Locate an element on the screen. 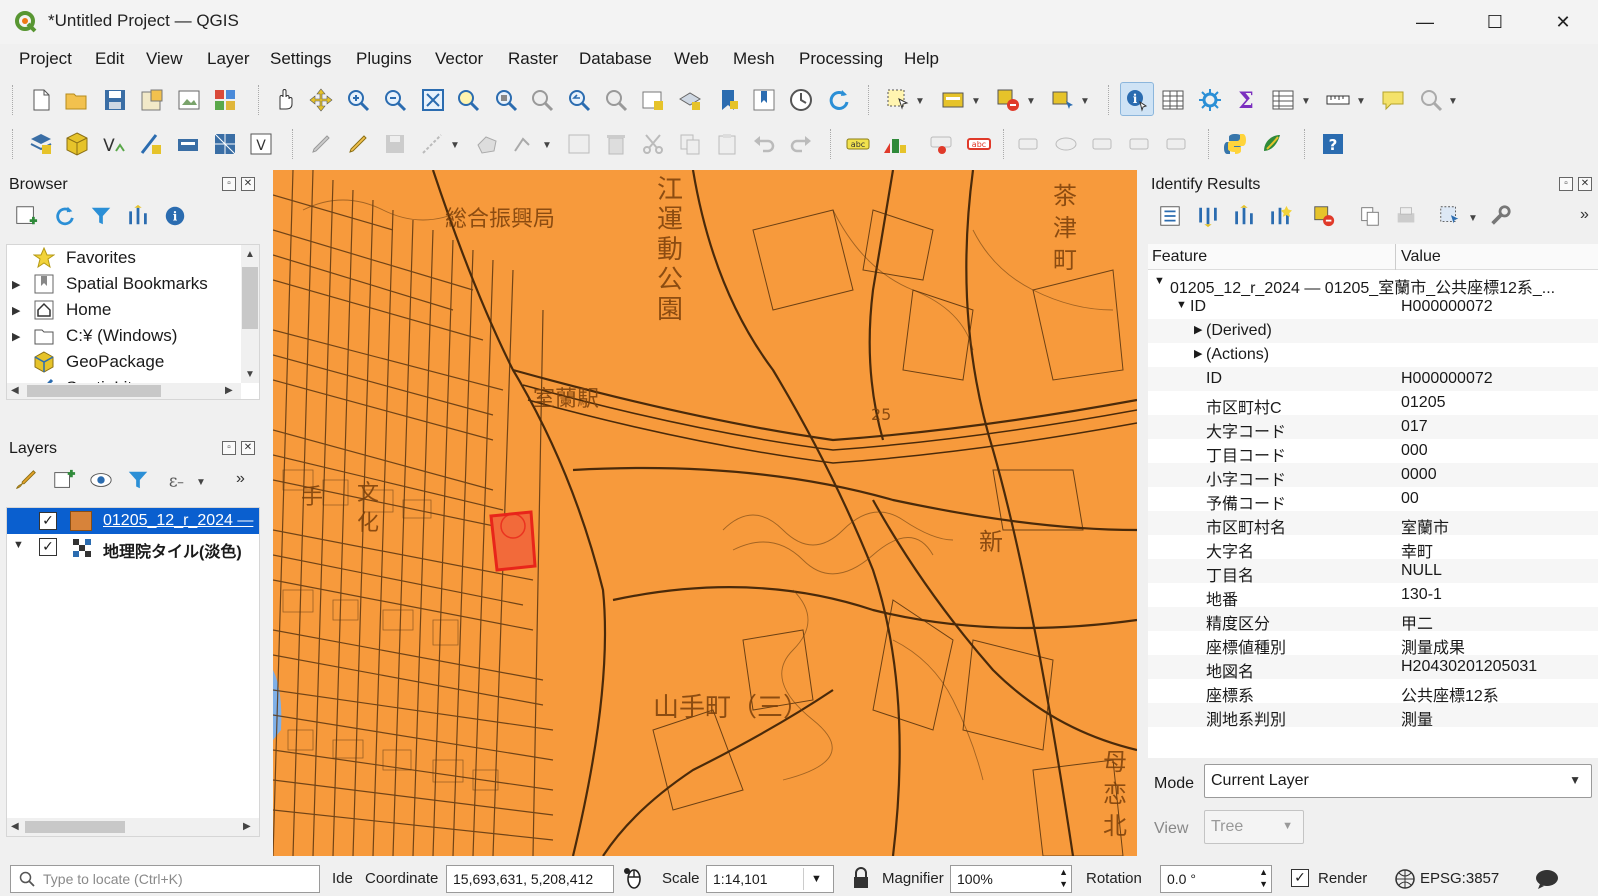 This screenshot has width=1598, height=896. mode-select: Current Layer ▼ is located at coordinates (1398, 781).